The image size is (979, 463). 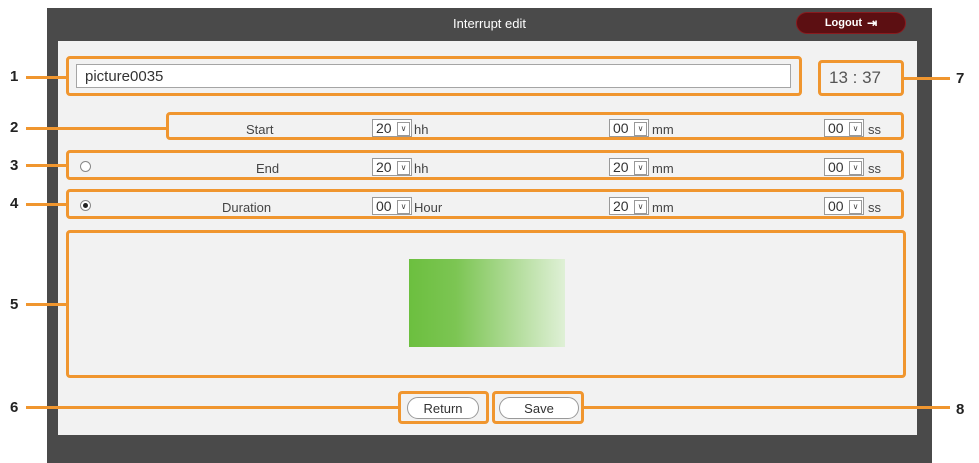 What do you see at coordinates (836, 128) in the screenshot?
I see `start-second-value: 00` at bounding box center [836, 128].